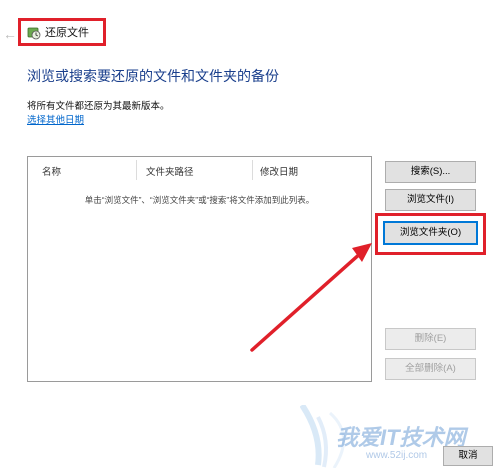 The width and height of the screenshot is (500, 473). I want to click on browse-files-button: 浏览文件(I), so click(430, 200).